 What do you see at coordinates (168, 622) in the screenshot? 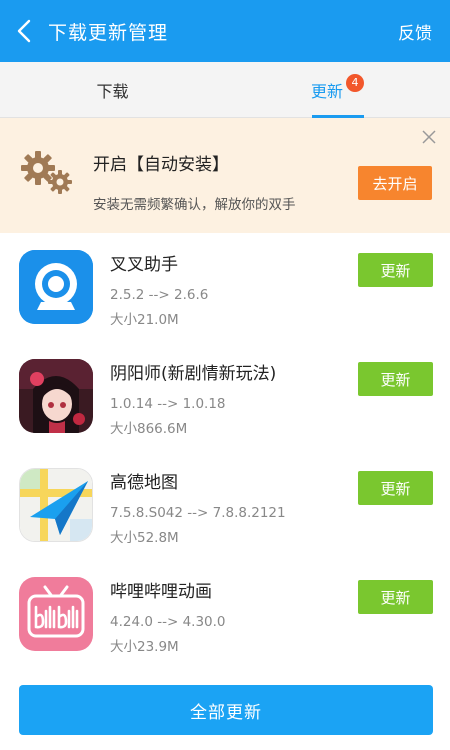
I see `app-version: 4.24.0 --> 4.30.0` at bounding box center [168, 622].